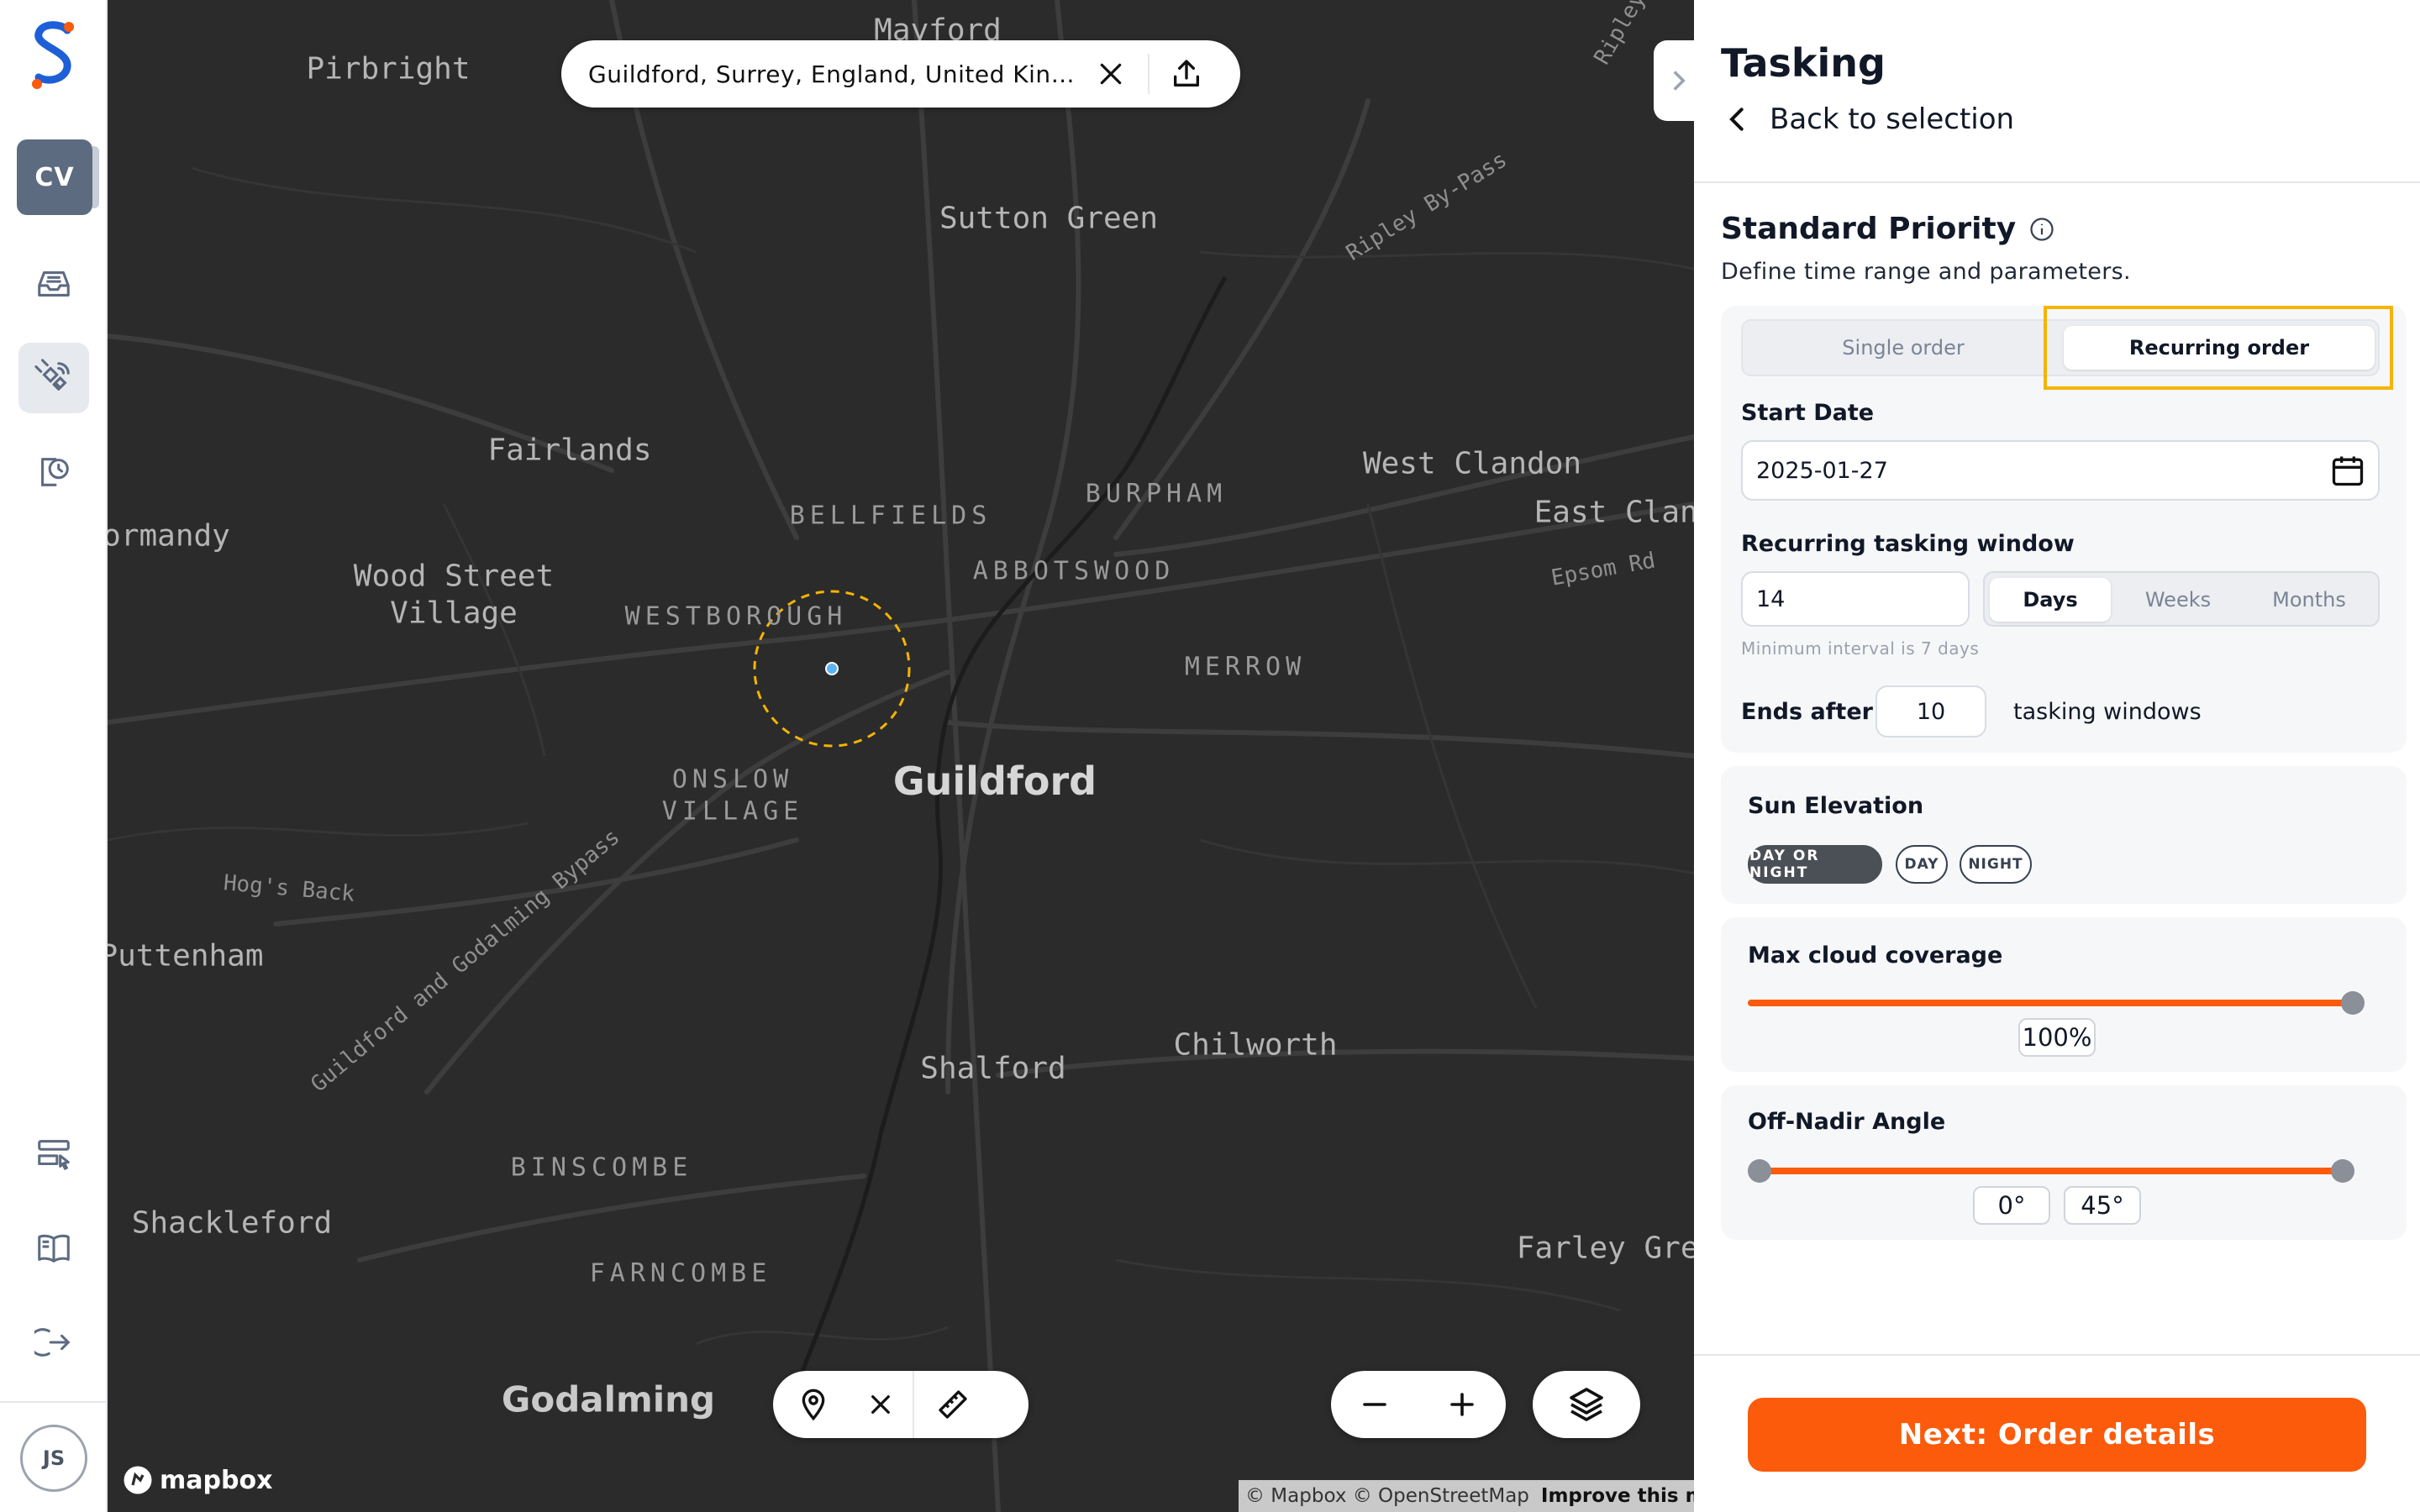  I want to click on ruler-icon, so click(953, 1404).